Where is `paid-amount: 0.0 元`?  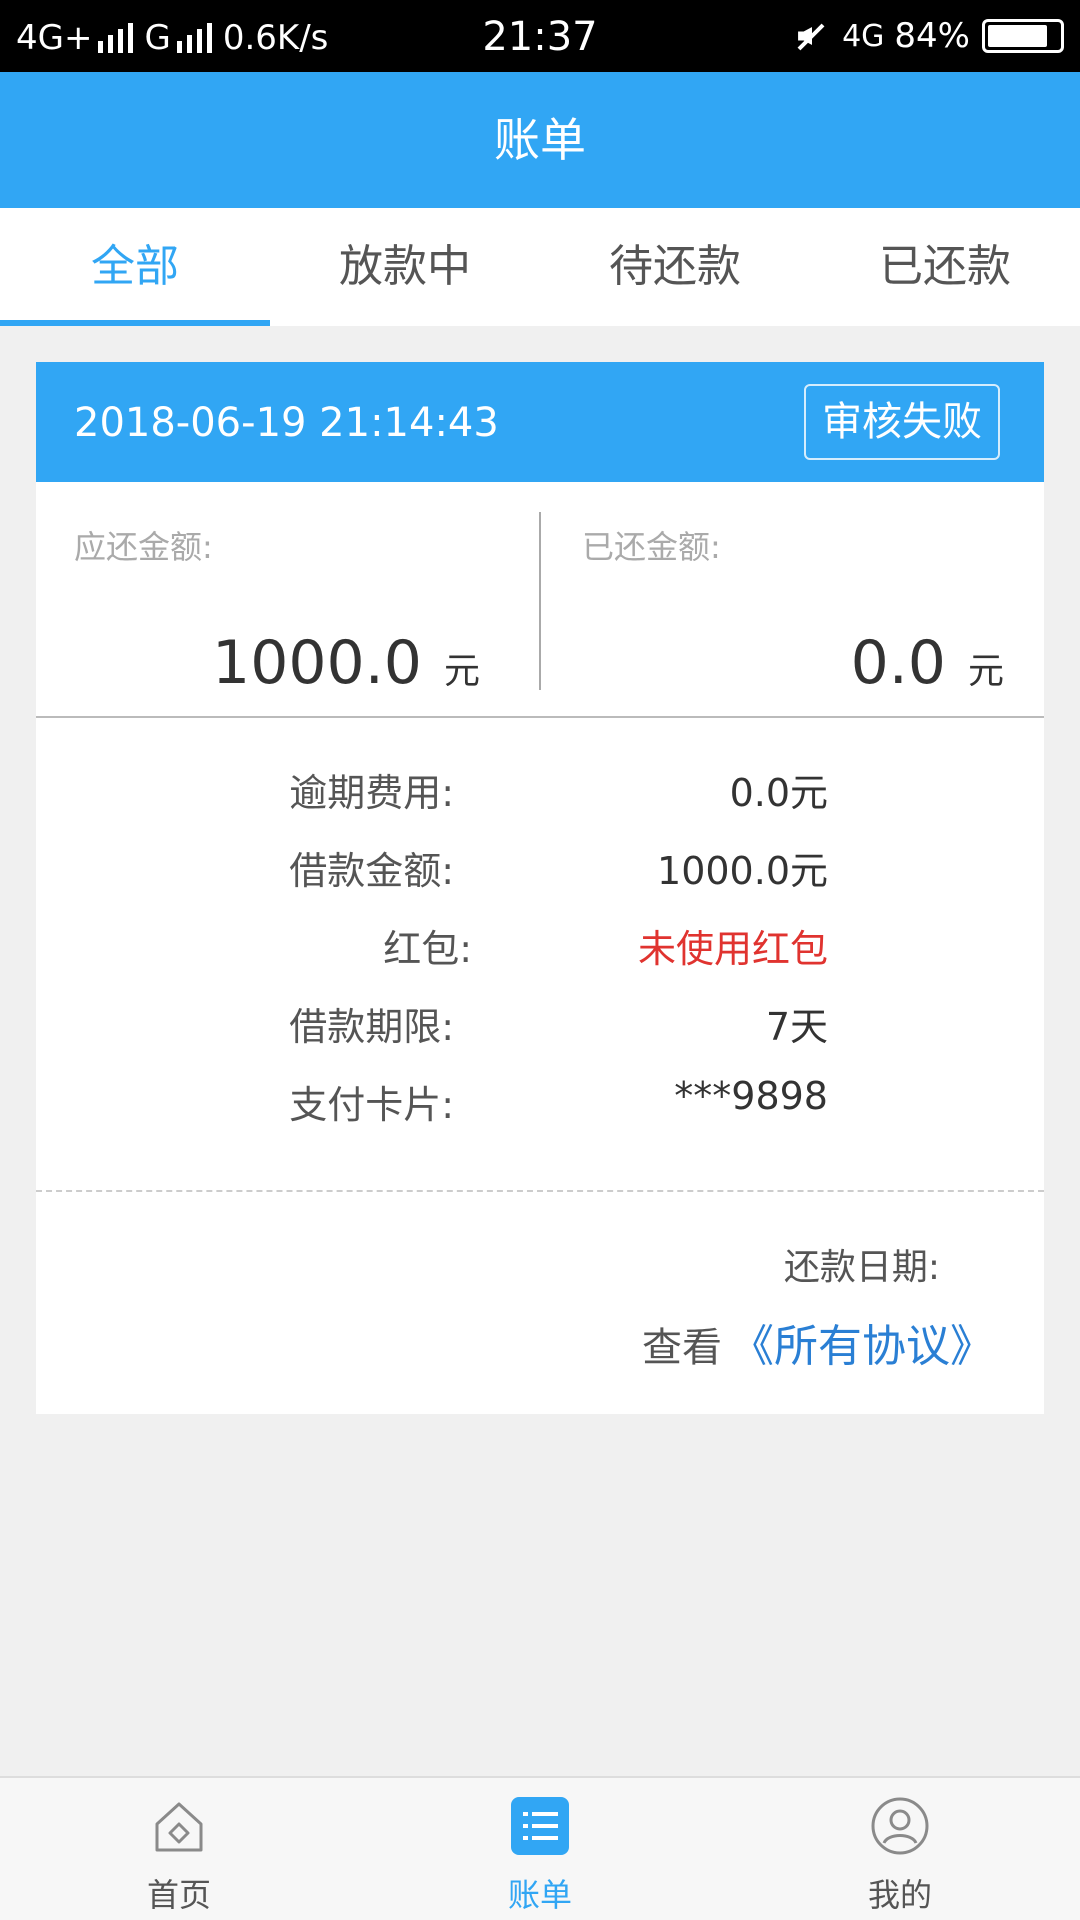 paid-amount: 0.0 元 is located at coordinates (927, 663).